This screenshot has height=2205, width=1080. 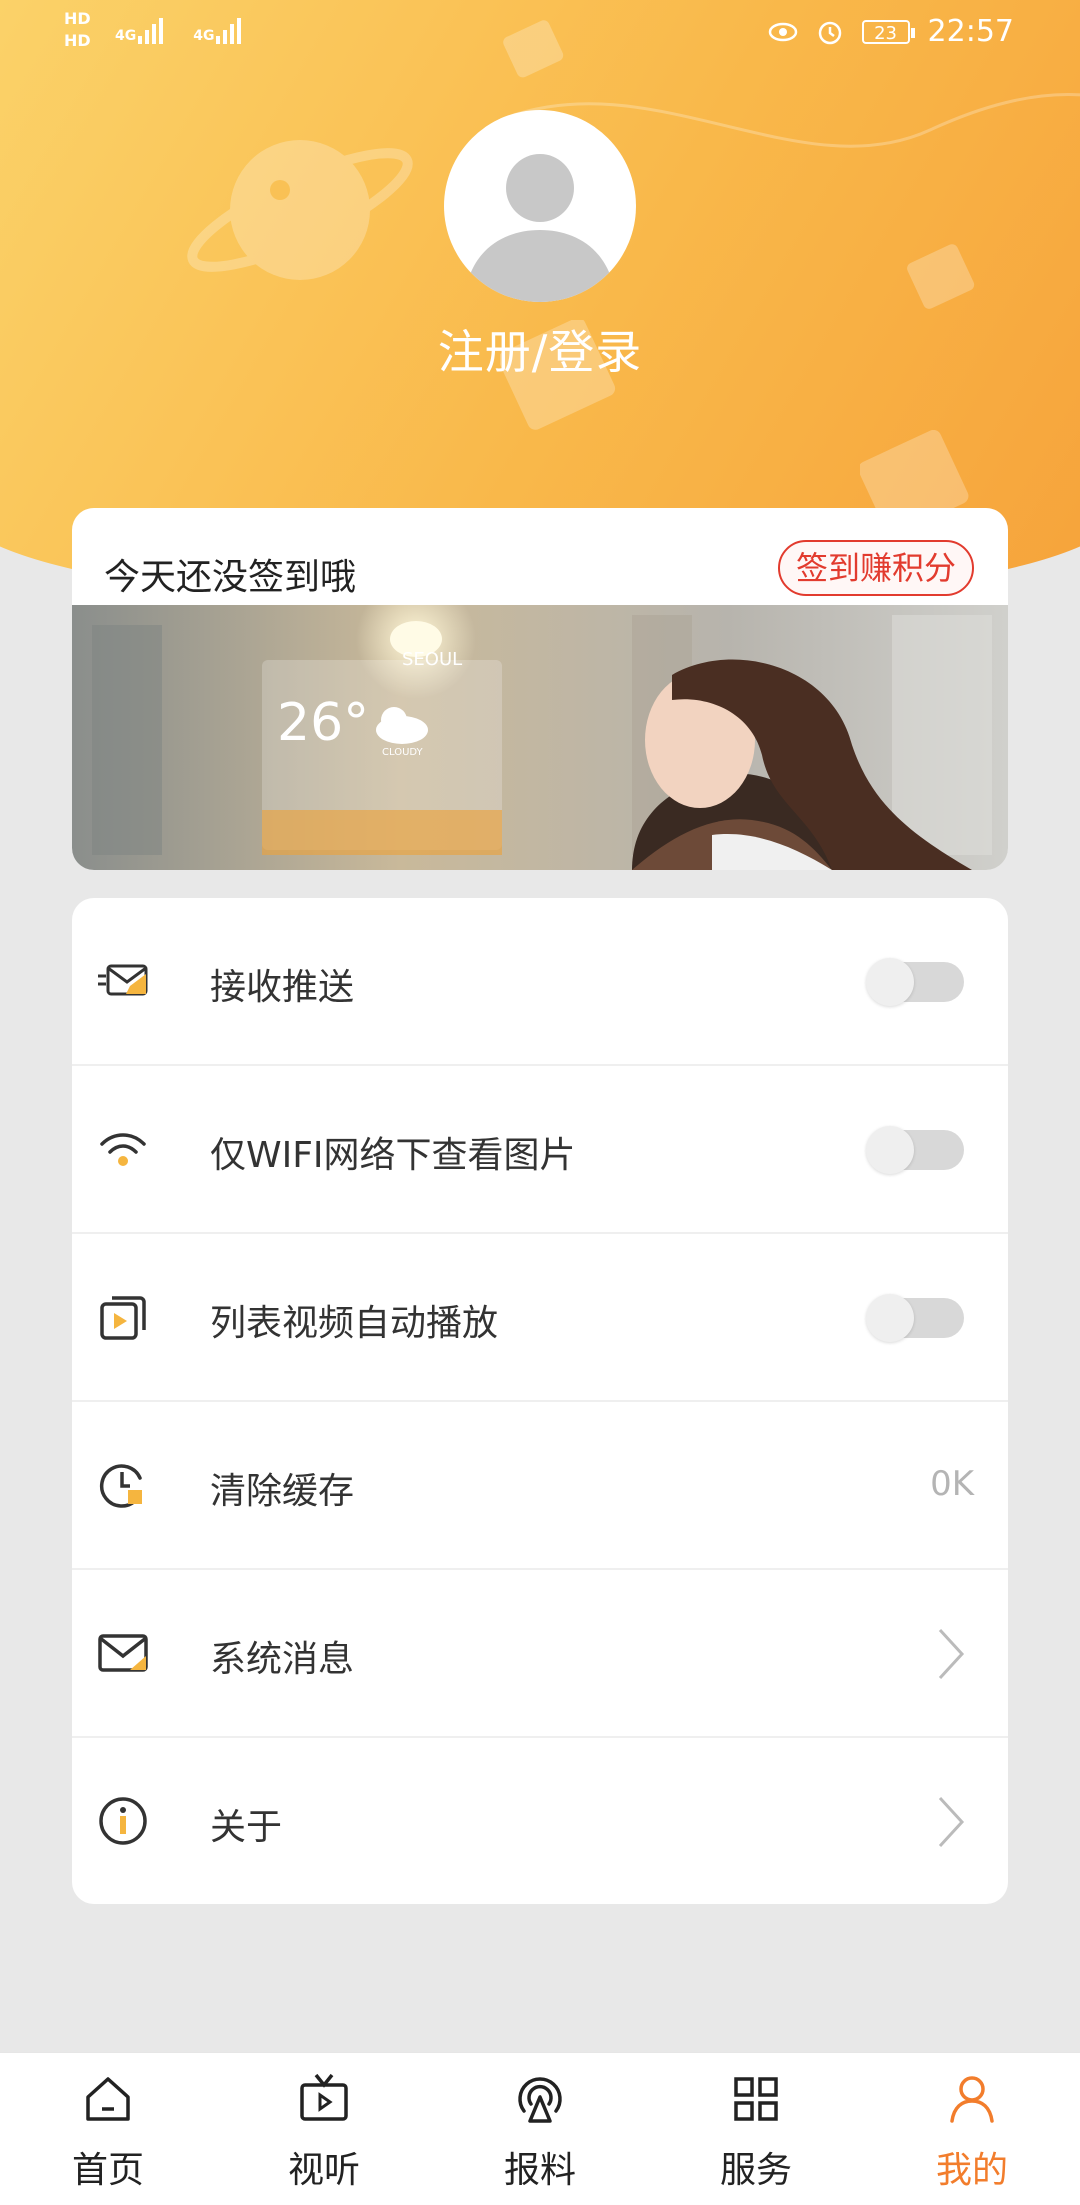 I want to click on banner-weather: CLOUDY, so click(x=403, y=752).